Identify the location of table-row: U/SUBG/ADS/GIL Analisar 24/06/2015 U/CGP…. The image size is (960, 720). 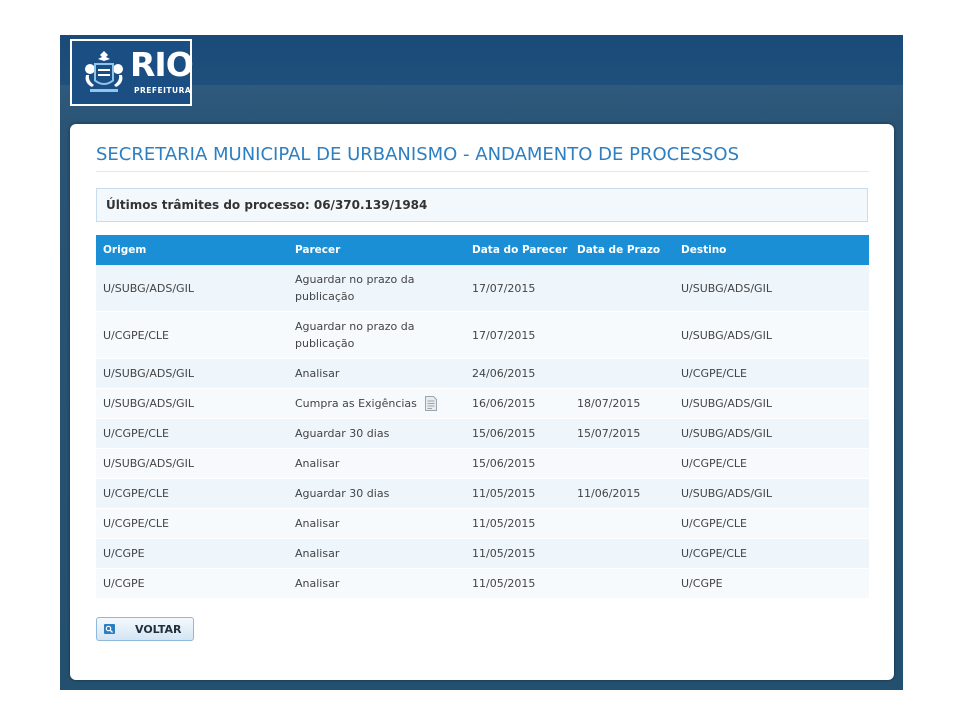
(482, 373).